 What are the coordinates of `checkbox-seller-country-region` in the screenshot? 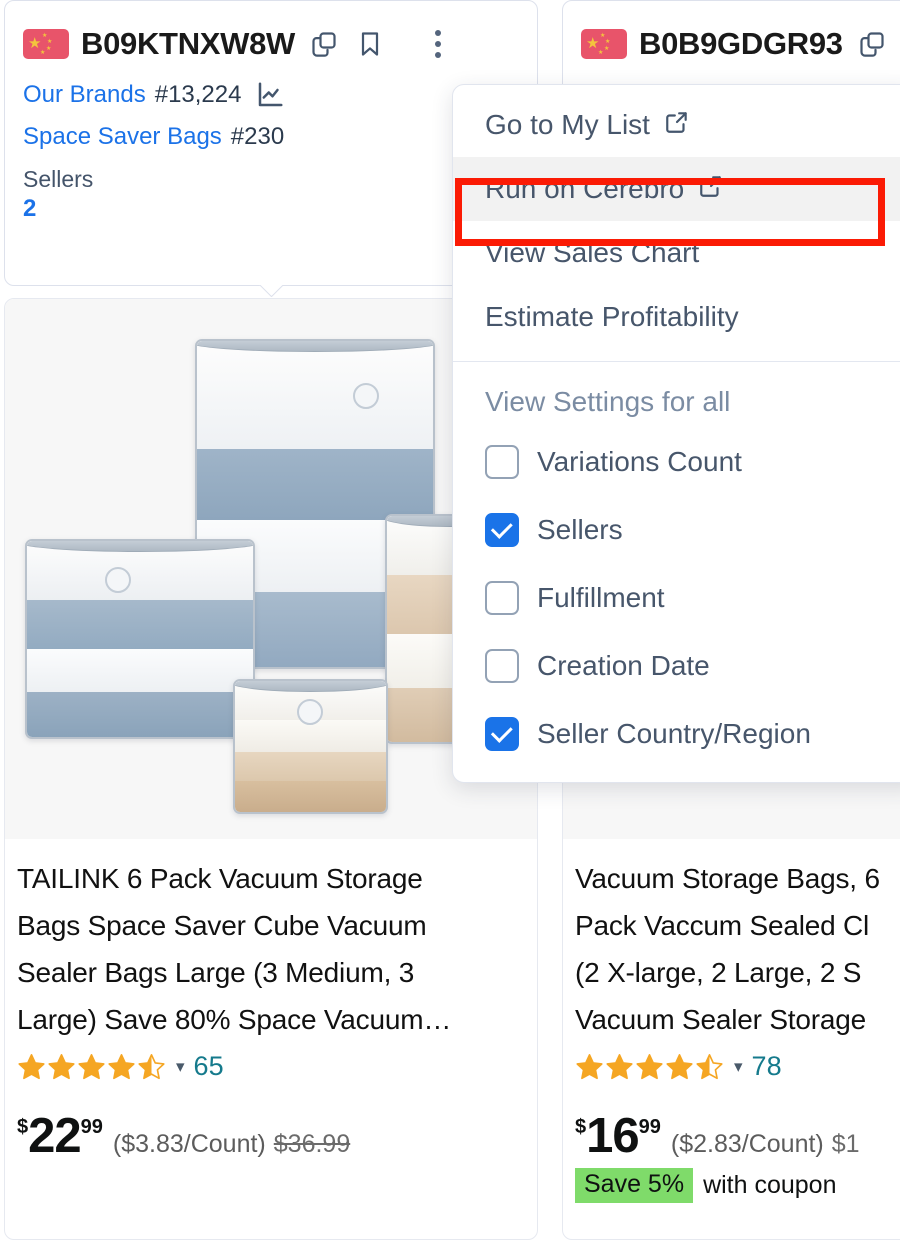 It's located at (502, 734).